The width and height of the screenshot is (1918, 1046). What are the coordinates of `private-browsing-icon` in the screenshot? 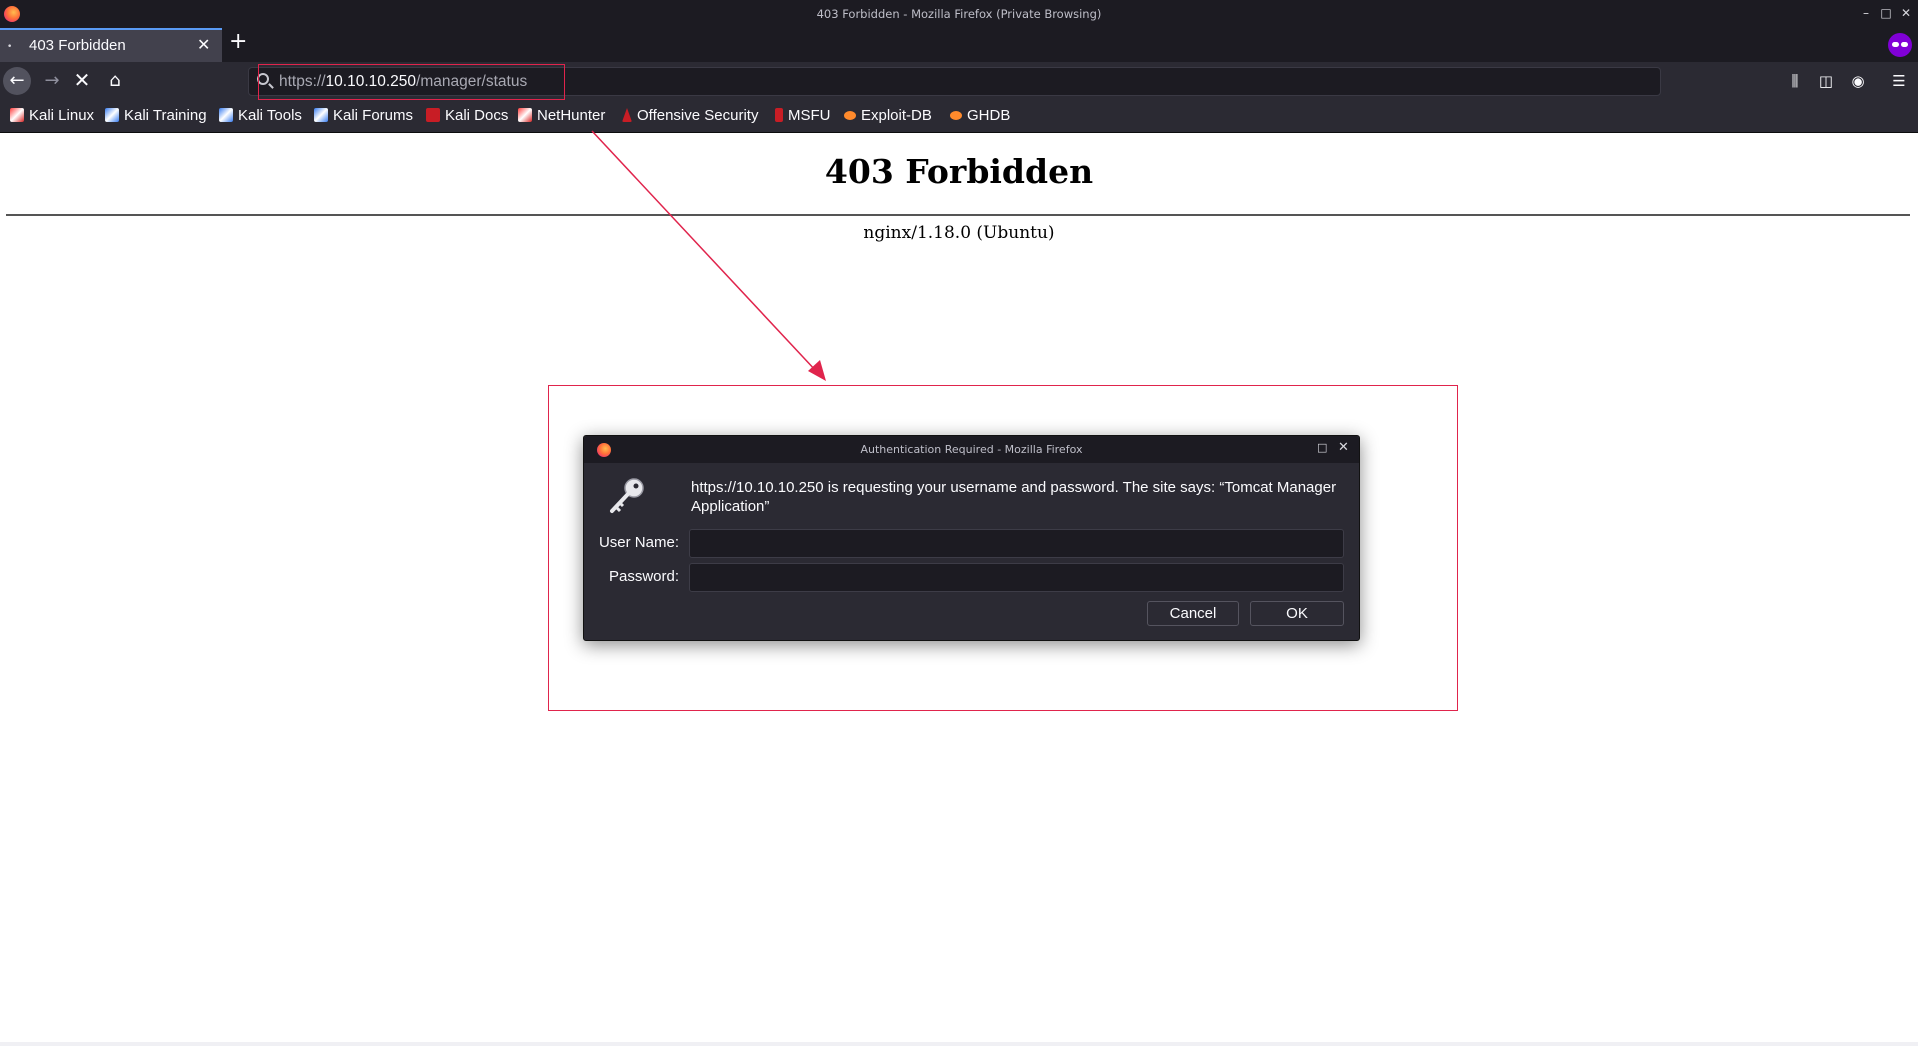 It's located at (1900, 45).